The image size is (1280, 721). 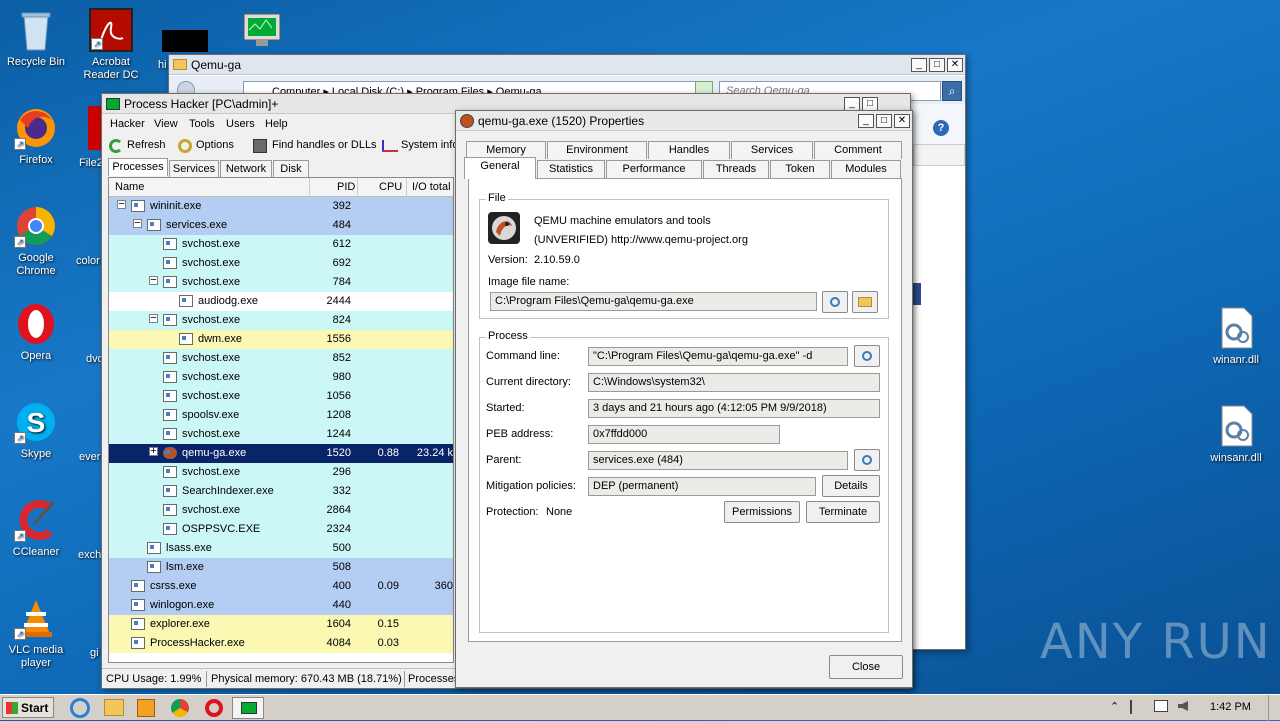 I want to click on tab-token: Token, so click(x=800, y=169).